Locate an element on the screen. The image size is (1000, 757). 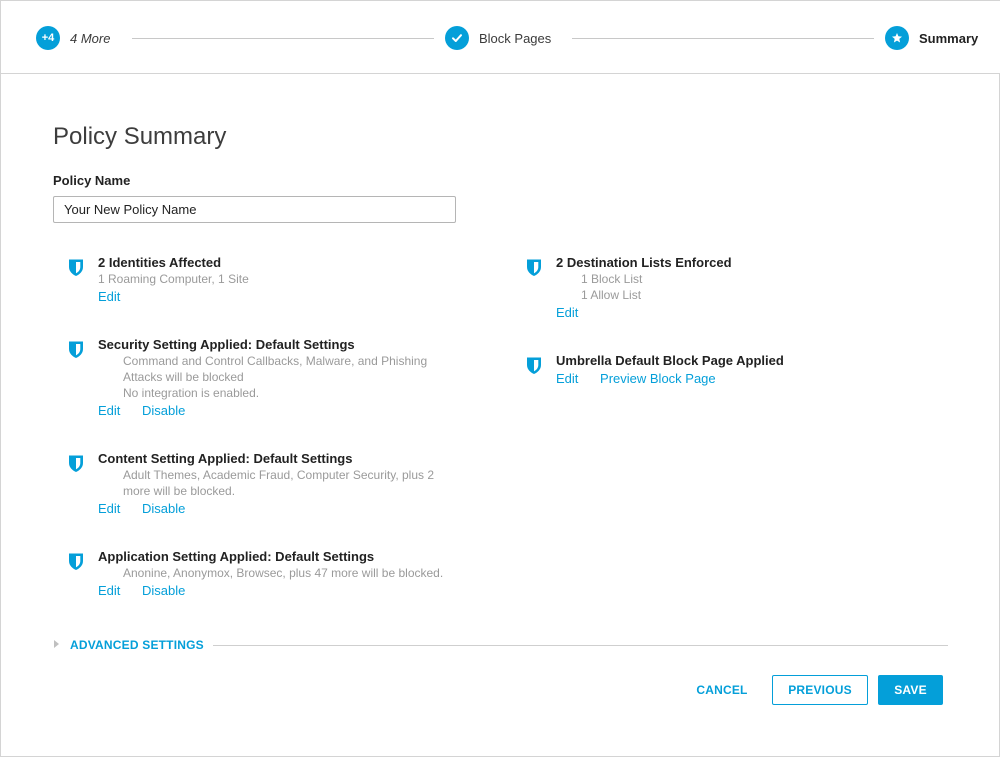
star-icon is located at coordinates (897, 38).